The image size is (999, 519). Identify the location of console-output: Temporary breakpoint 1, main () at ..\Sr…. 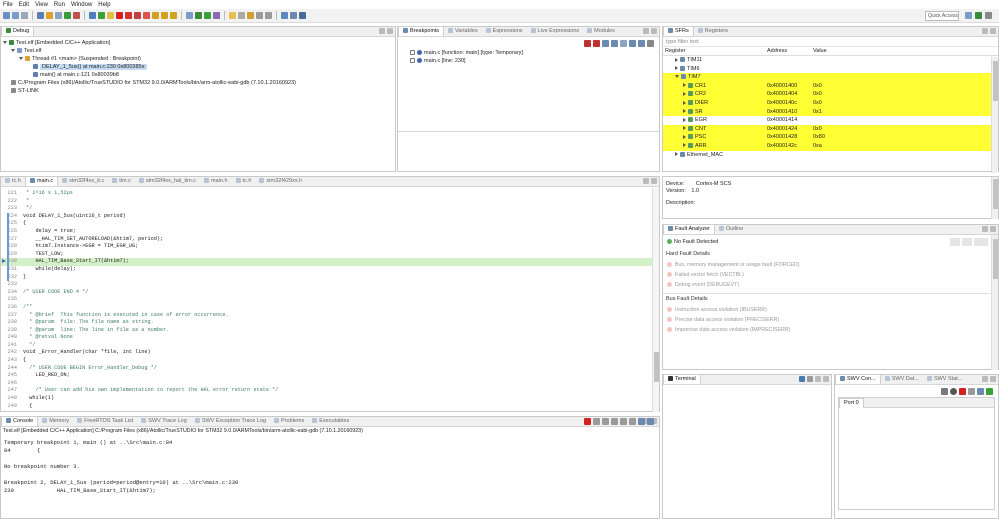
(330, 465).